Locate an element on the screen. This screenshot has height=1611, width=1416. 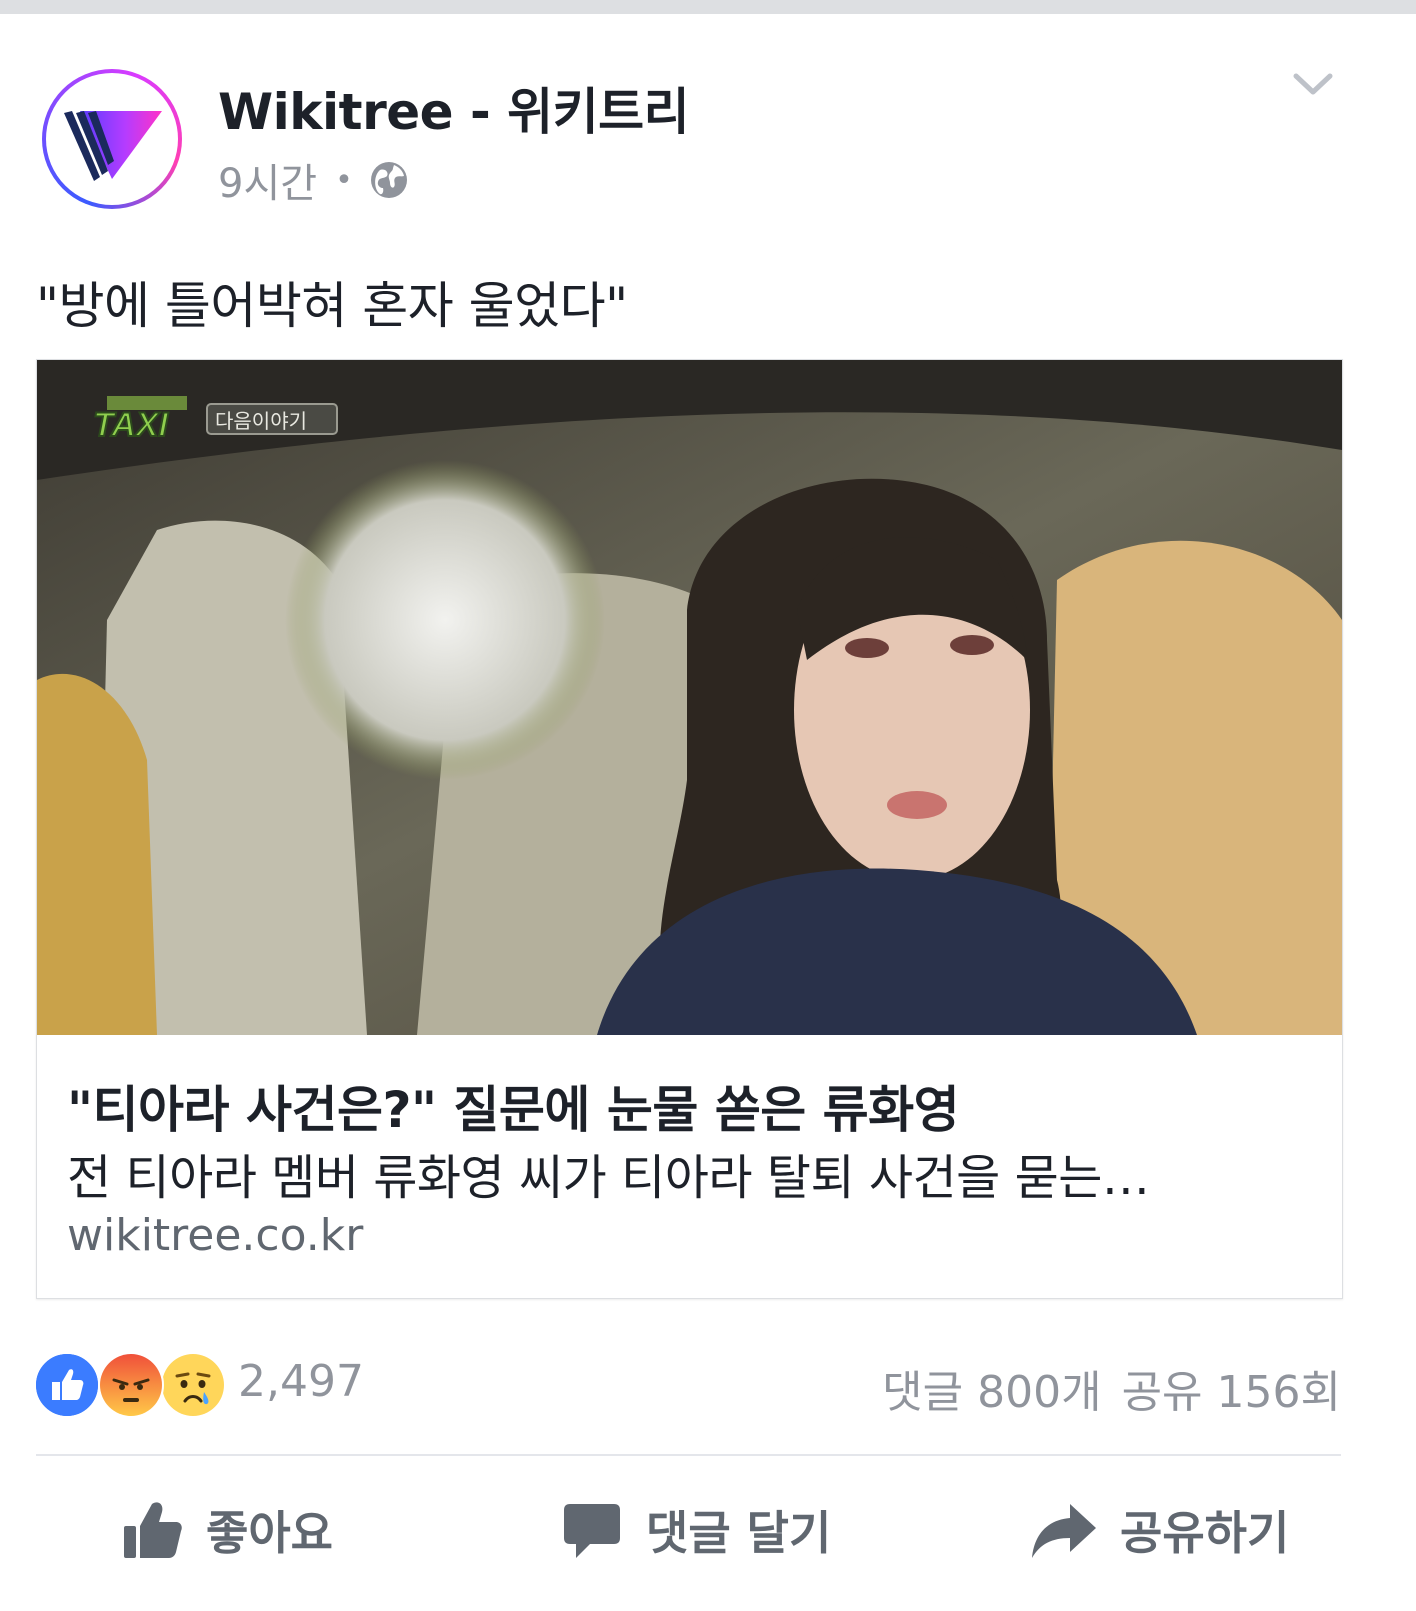
reaction-icons is located at coordinates (134, 1385).